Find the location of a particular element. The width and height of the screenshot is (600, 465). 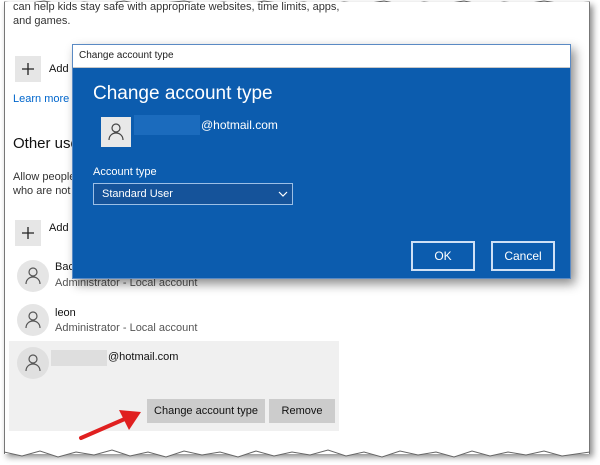

redacted-email-prefix is located at coordinates (167, 125).